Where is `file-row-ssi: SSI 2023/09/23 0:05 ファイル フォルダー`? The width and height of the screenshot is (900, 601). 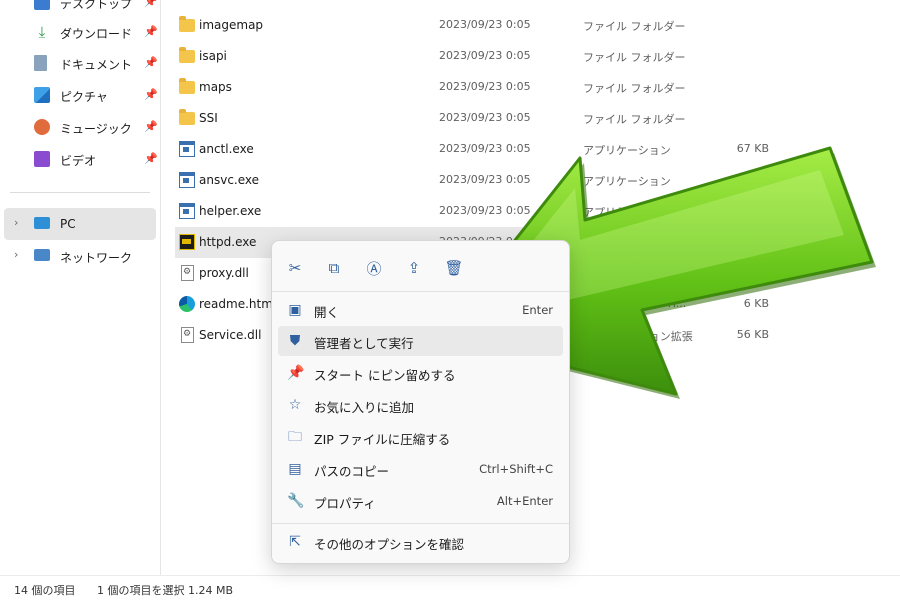 file-row-ssi: SSI 2023/09/23 0:05 ファイル フォルダー is located at coordinates (473, 118).